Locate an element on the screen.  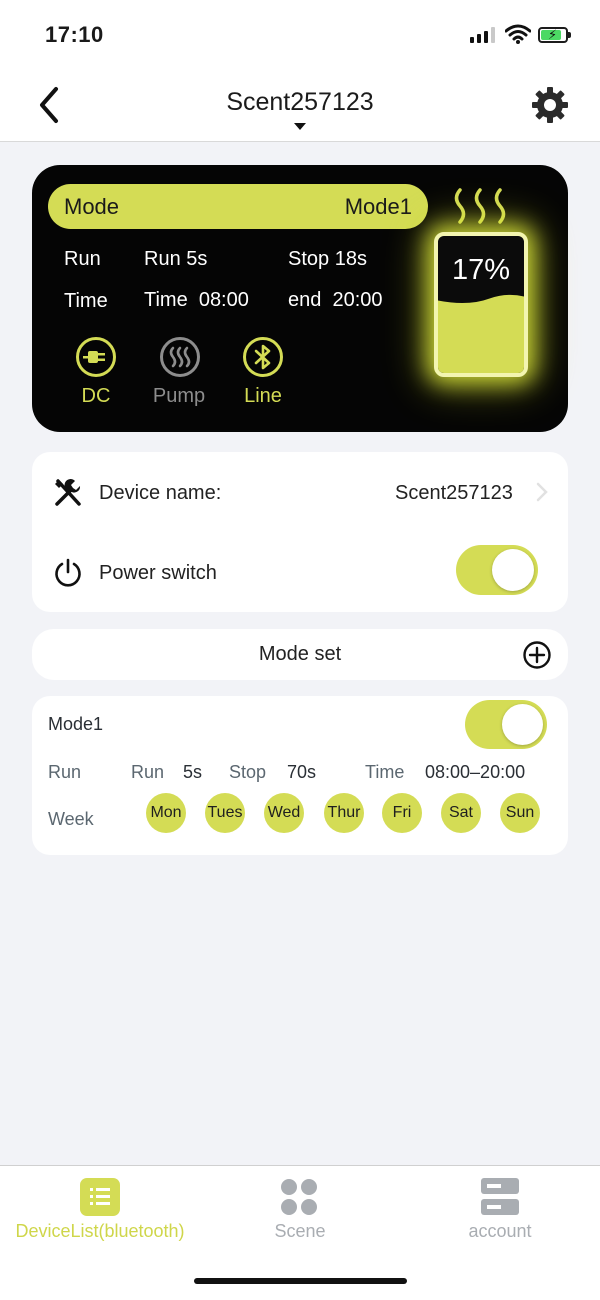
power-switch-label: Power switch is located at coordinates (158, 573).